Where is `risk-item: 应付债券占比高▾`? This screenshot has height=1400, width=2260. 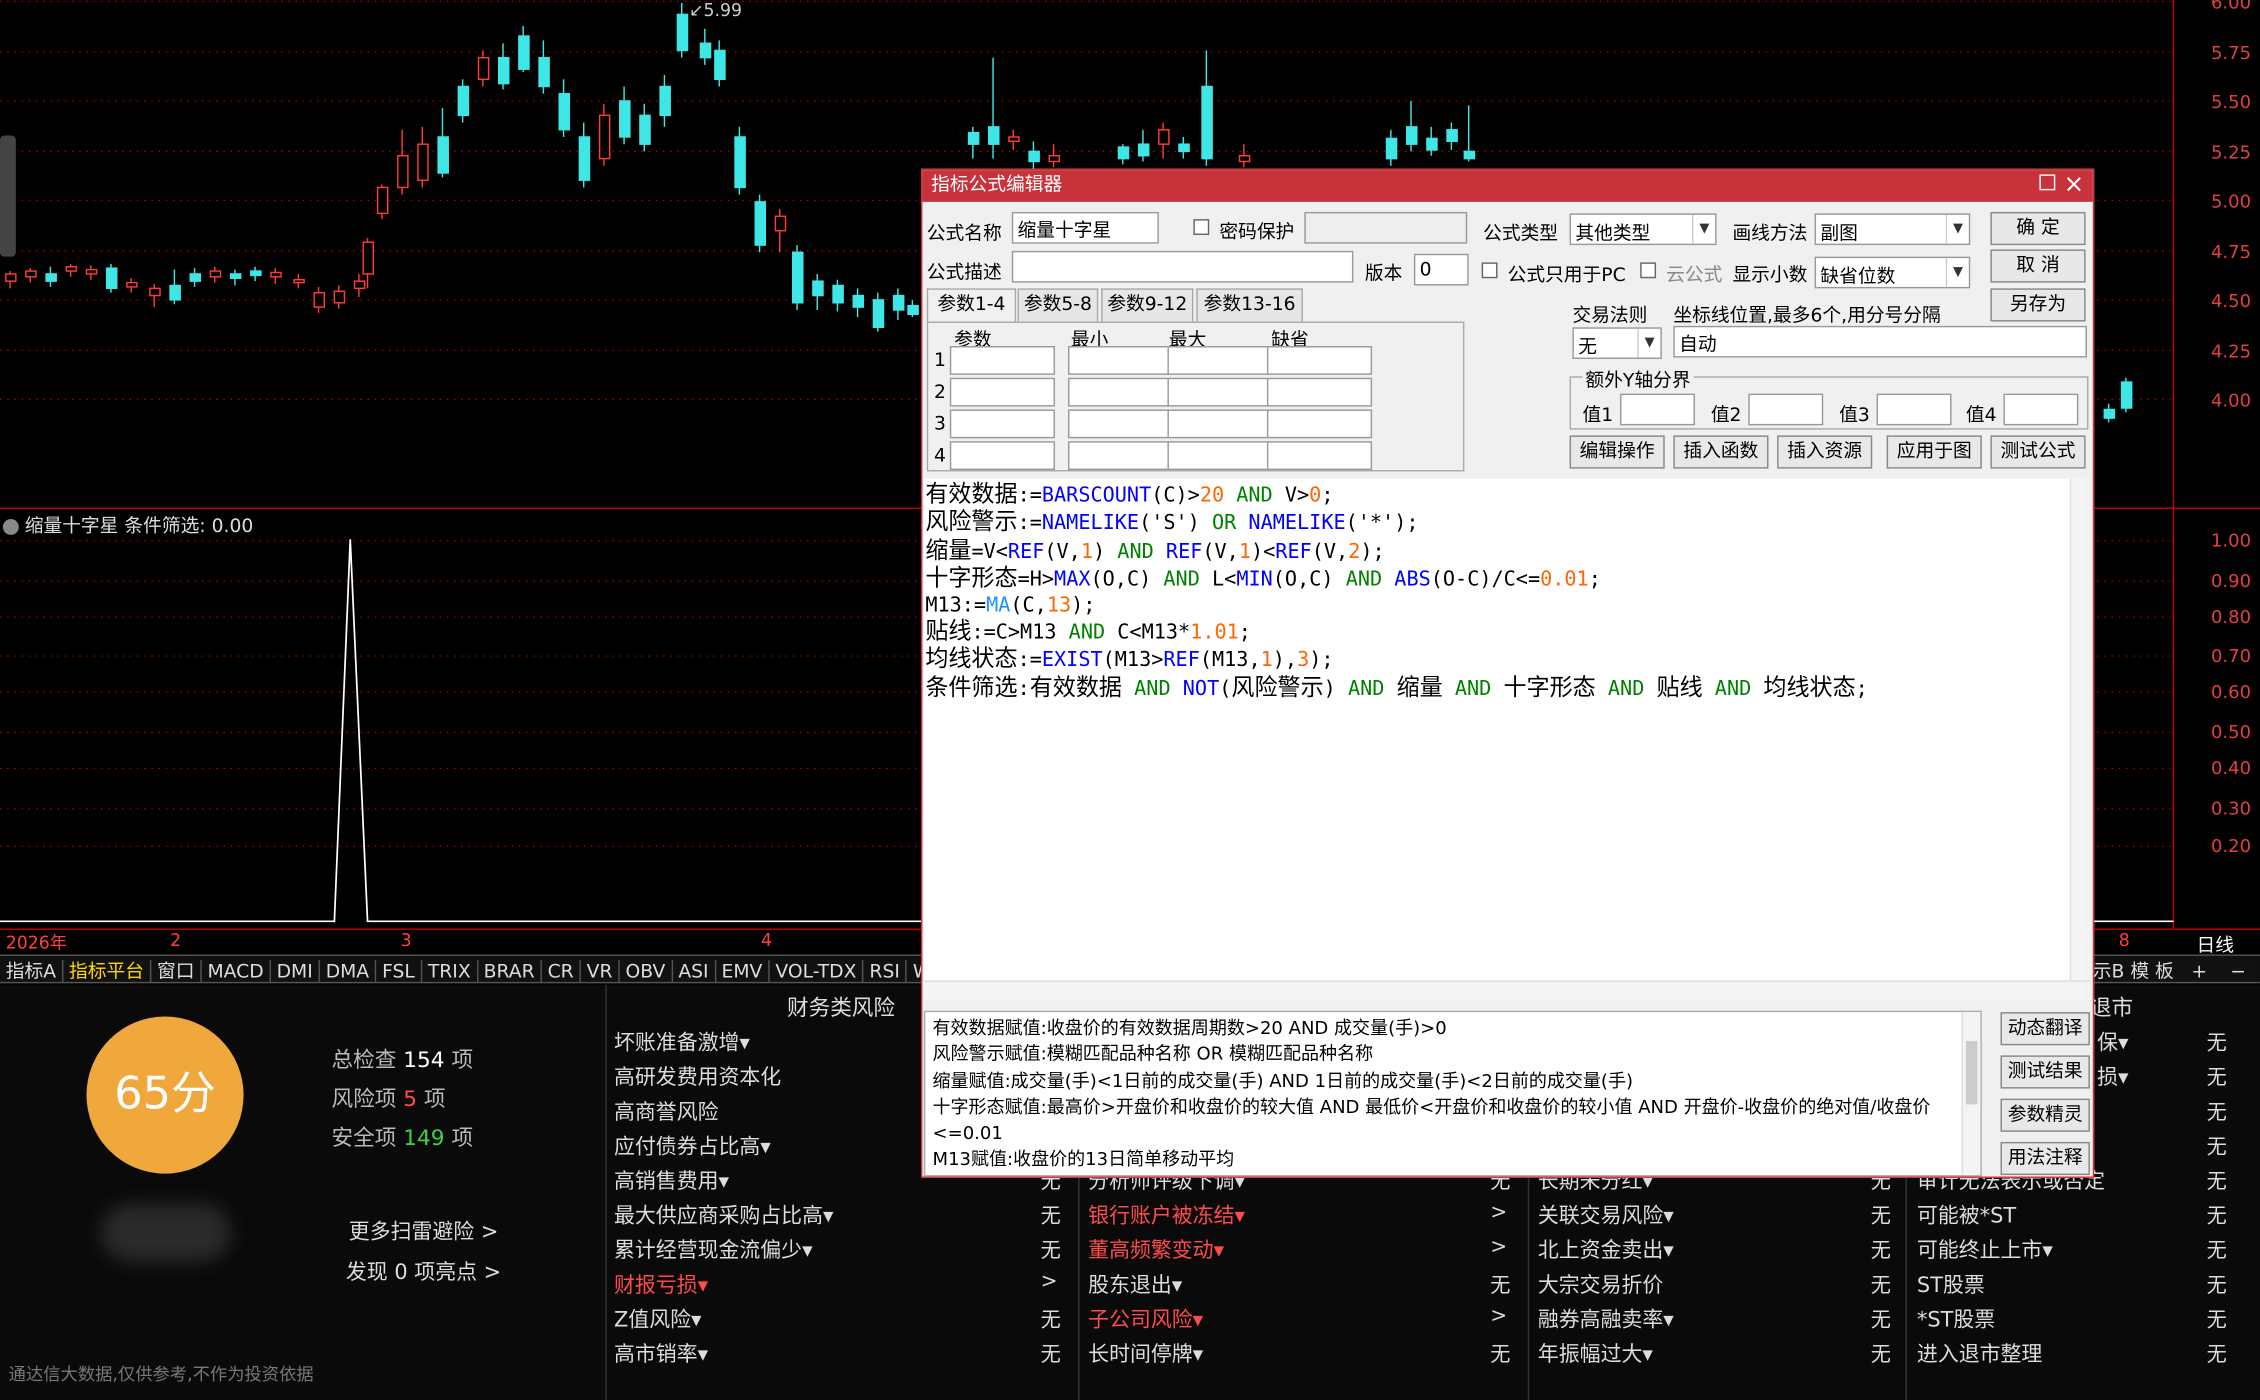
risk-item: 应付债券占比高▾ is located at coordinates (692, 1145).